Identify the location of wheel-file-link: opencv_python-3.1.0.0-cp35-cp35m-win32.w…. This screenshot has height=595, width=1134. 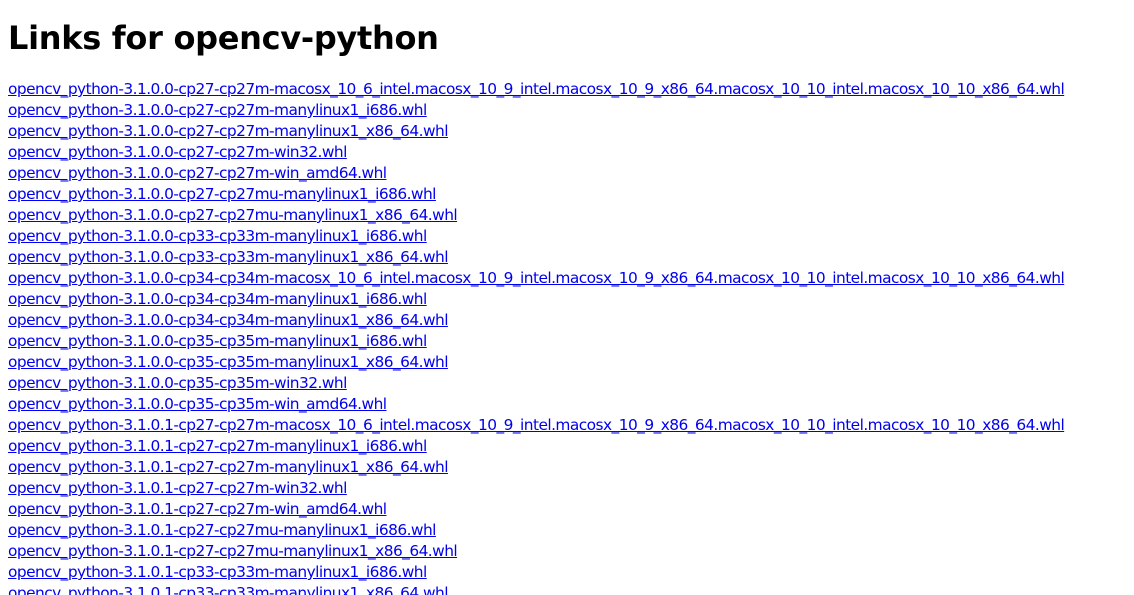
(177, 383).